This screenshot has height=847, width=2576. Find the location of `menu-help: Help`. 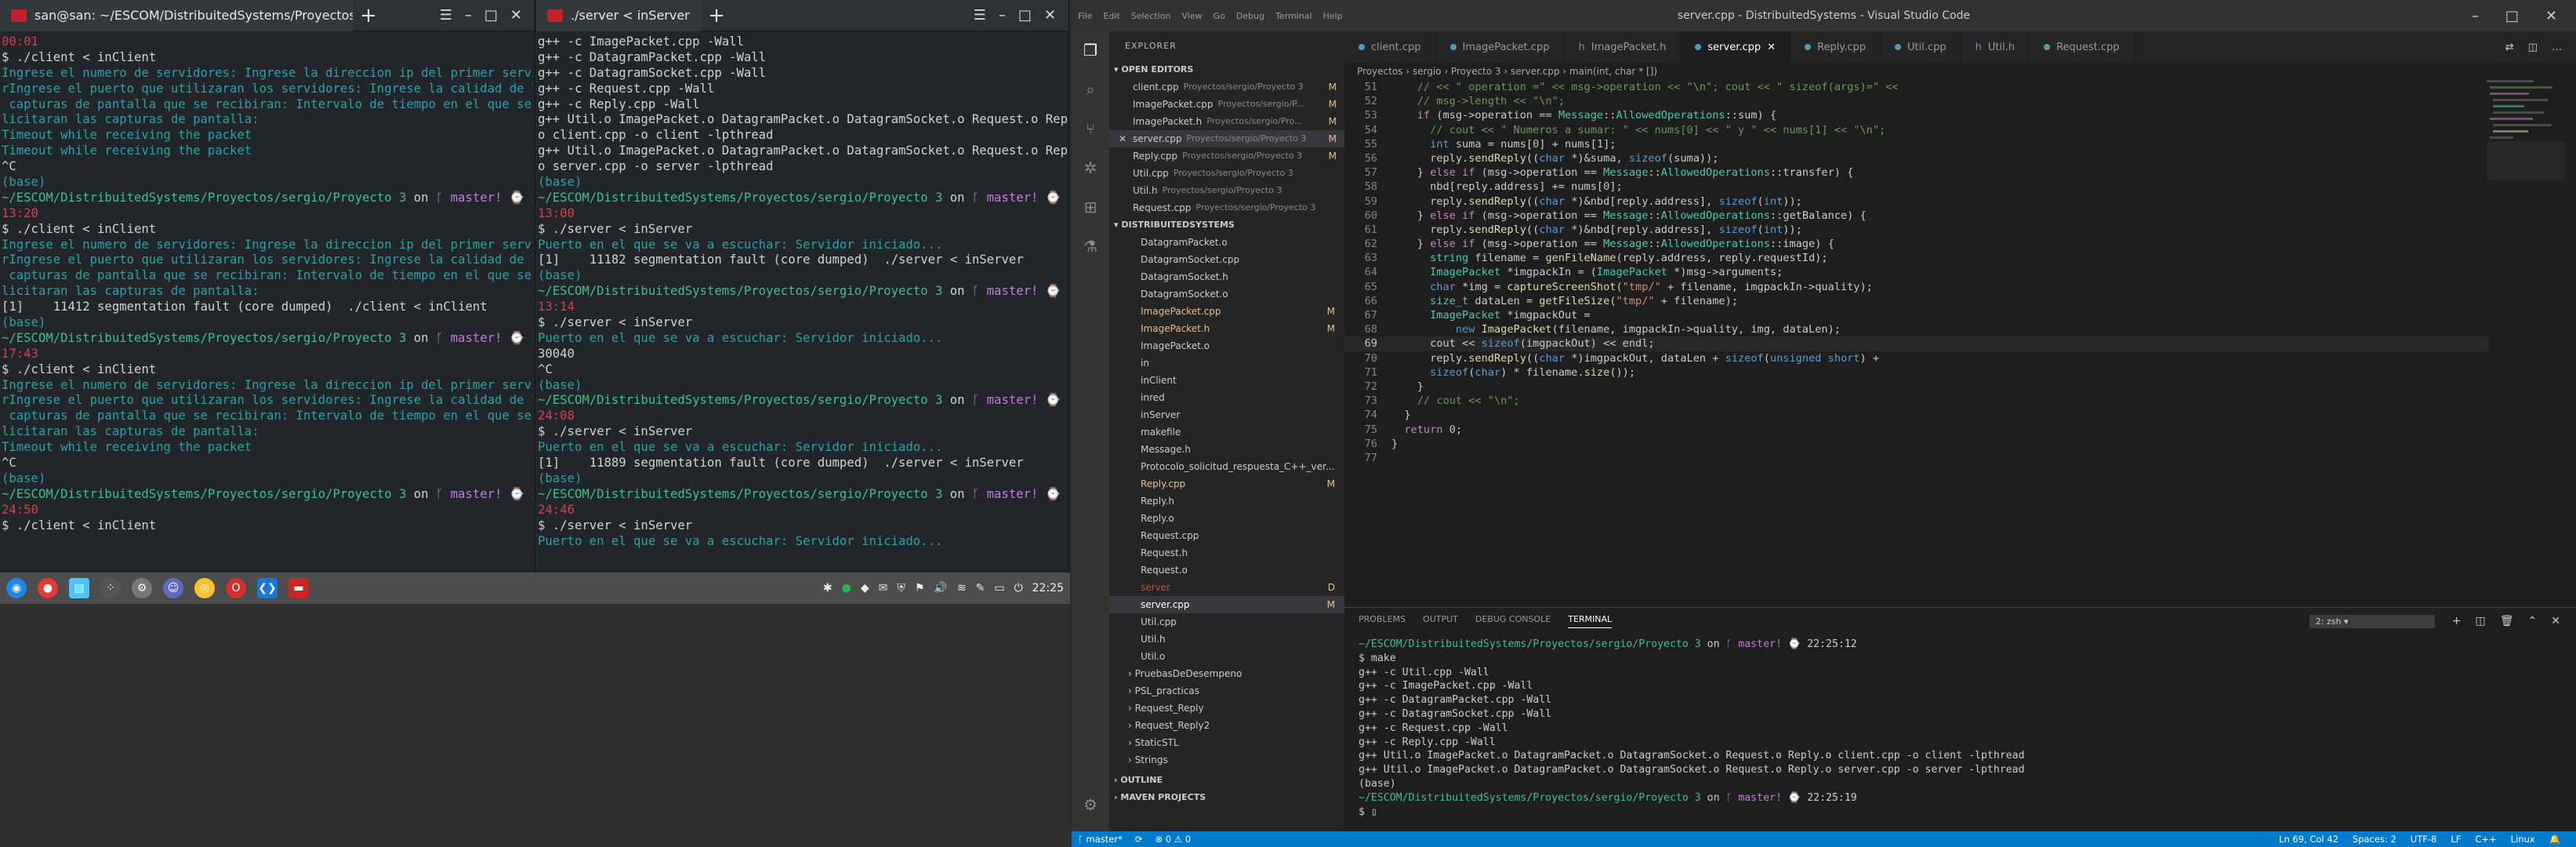

menu-help: Help is located at coordinates (1333, 16).